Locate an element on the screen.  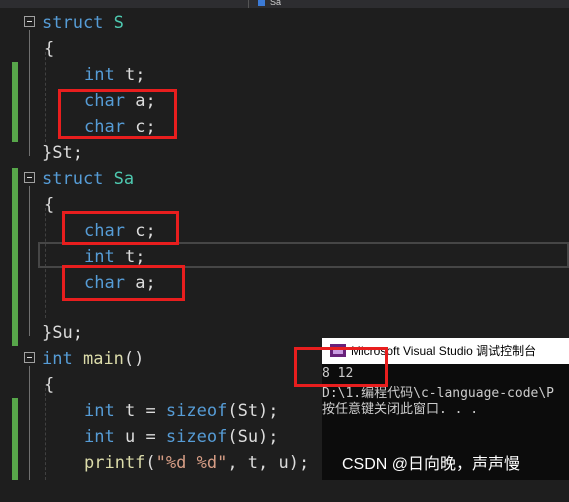
function-name: main is located at coordinates (103, 359).